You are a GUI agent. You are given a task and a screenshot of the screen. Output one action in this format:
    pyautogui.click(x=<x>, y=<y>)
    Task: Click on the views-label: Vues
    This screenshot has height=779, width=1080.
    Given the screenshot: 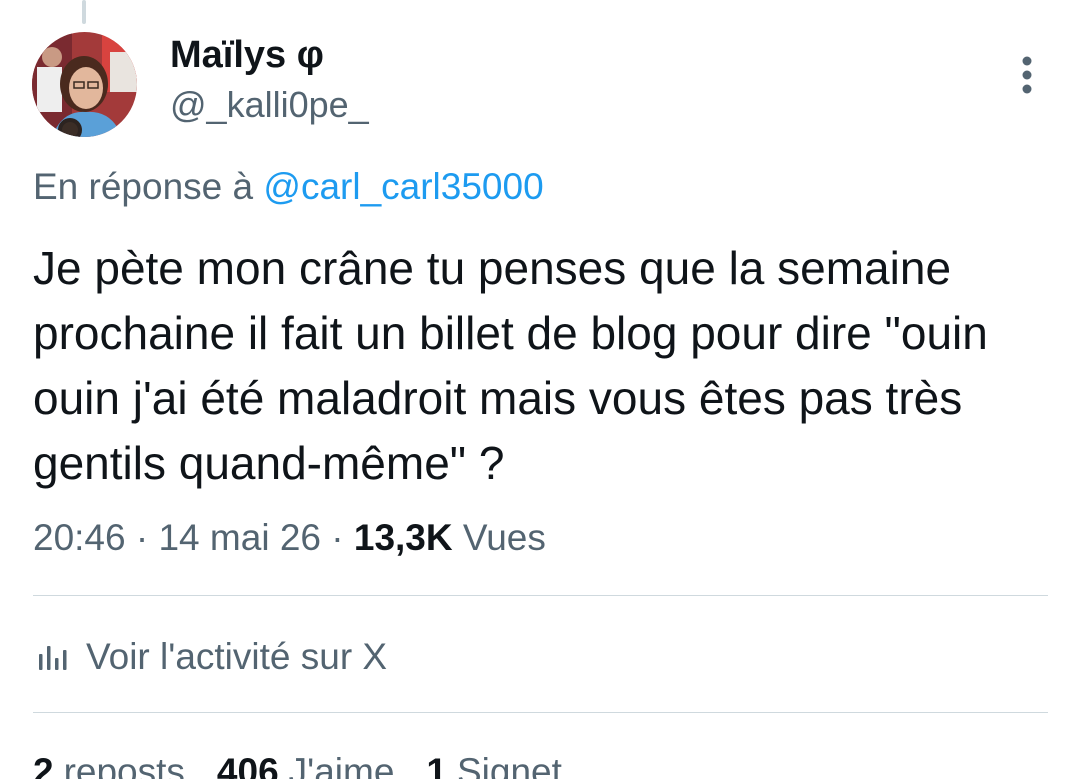 What is the action you would take?
    pyautogui.click(x=504, y=537)
    